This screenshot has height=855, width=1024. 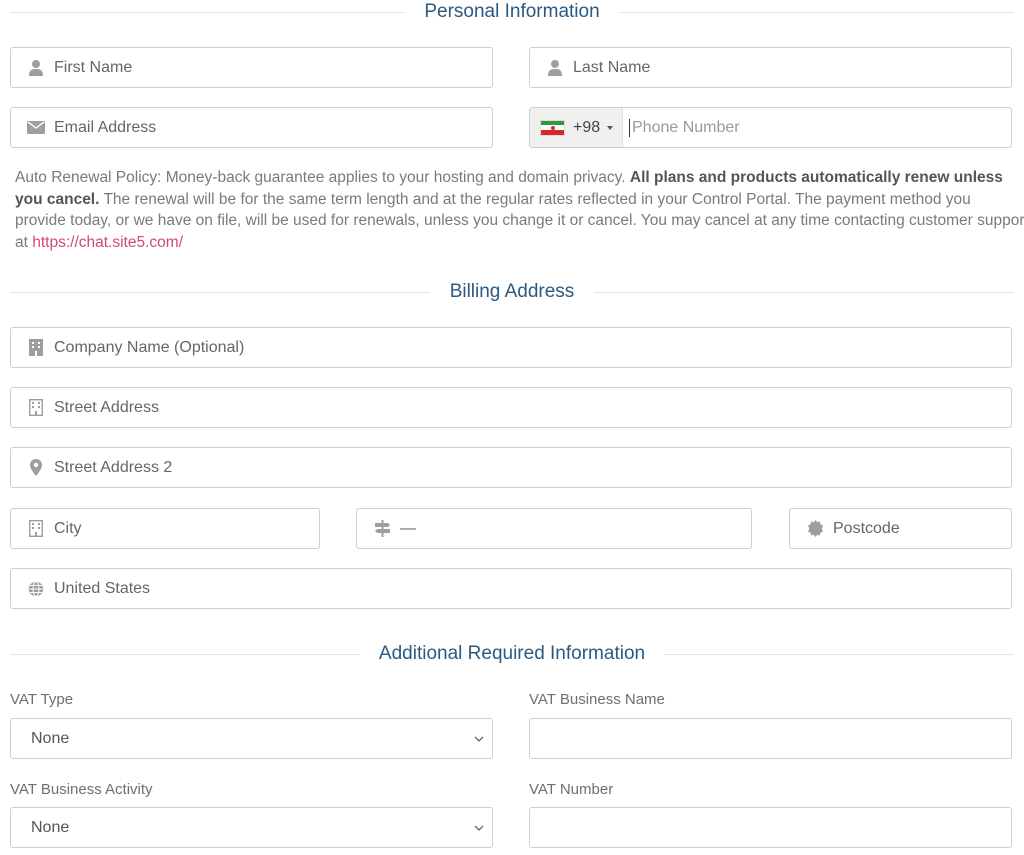 I want to click on country-field: United States, so click(x=511, y=588).